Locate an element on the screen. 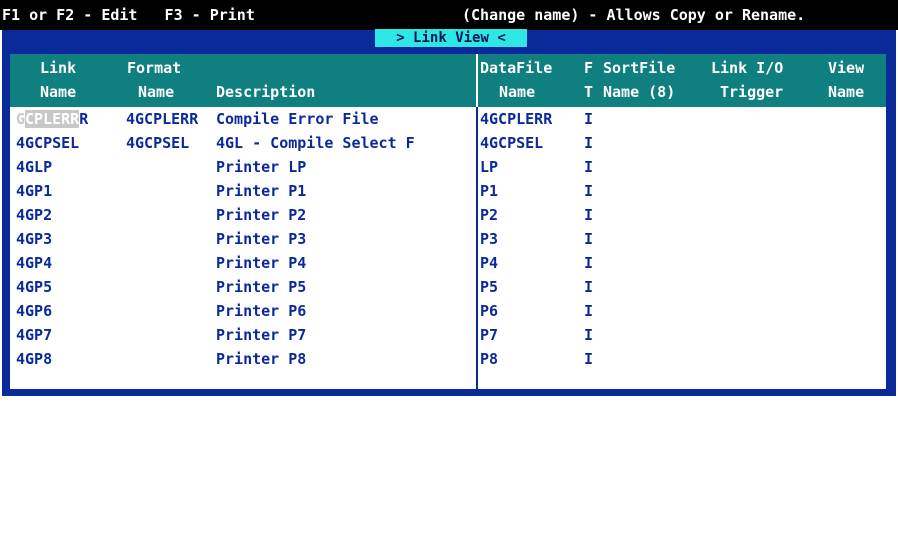 Image resolution: width=898 pixels, height=557 pixels. col-datafile-name-line1: DataFile is located at coordinates (516, 68).